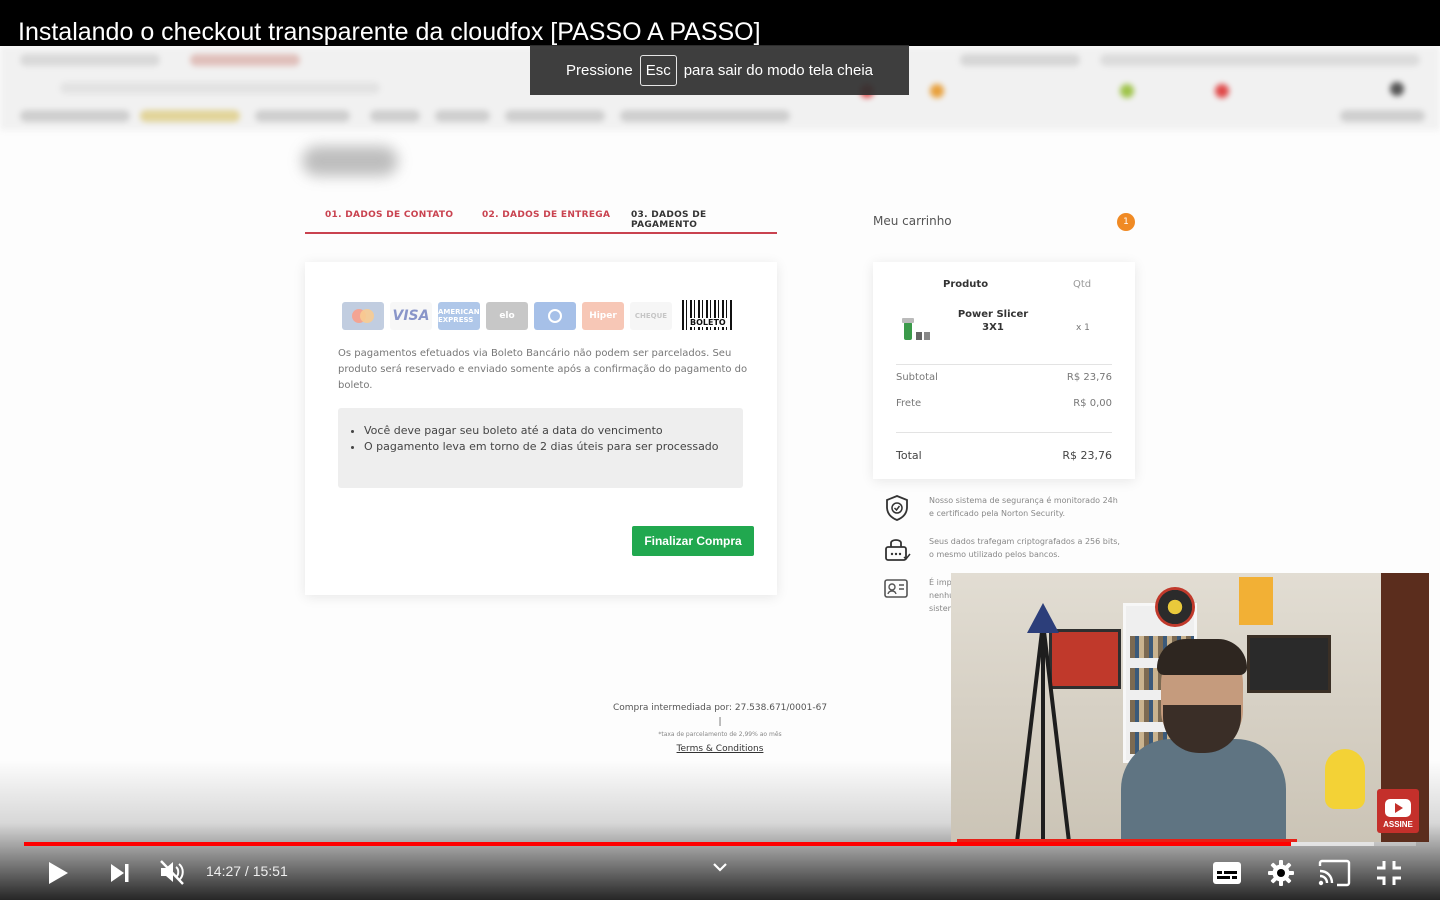 The image size is (1440, 900). I want to click on next-button, so click(120, 873).